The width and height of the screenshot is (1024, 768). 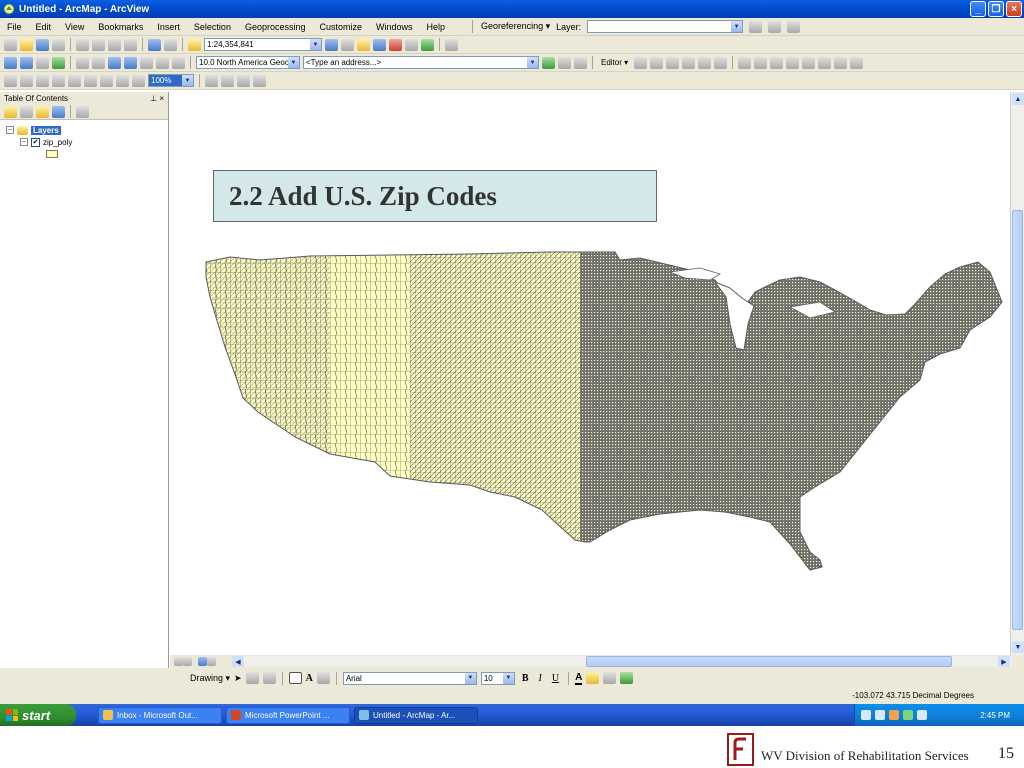 What do you see at coordinates (259, 80) in the screenshot?
I see `data-driven-pages-icon` at bounding box center [259, 80].